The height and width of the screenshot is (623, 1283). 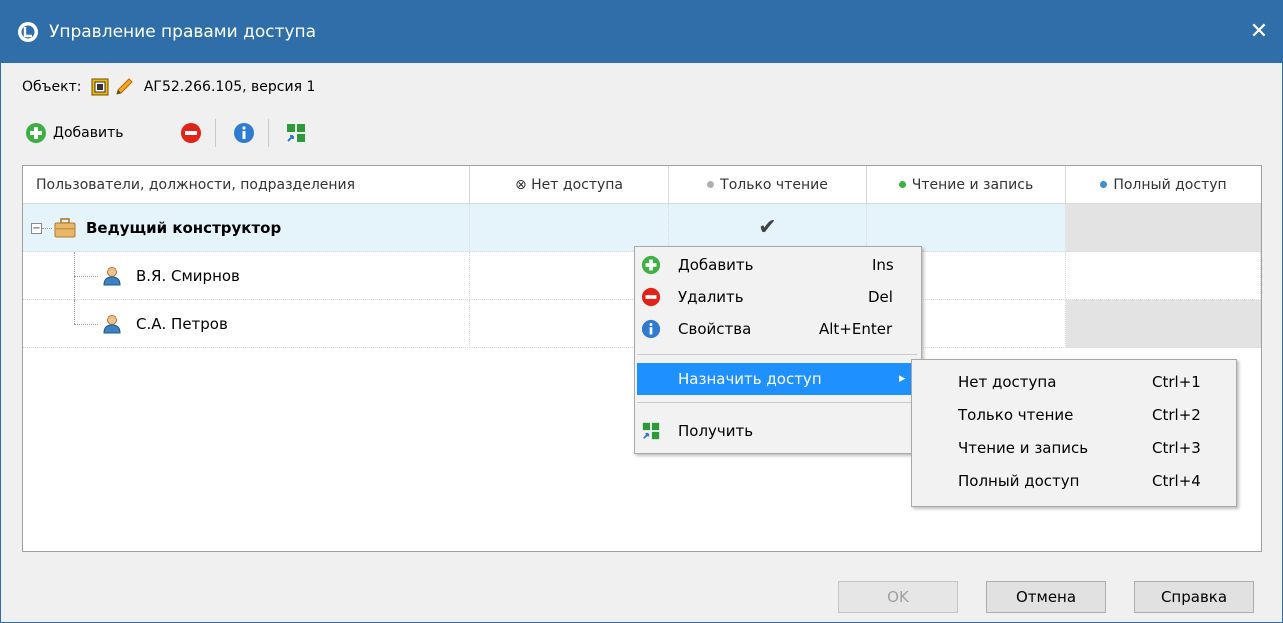 What do you see at coordinates (1176, 382) in the screenshot?
I see `menu-item-shortcut: Ctrl+1` at bounding box center [1176, 382].